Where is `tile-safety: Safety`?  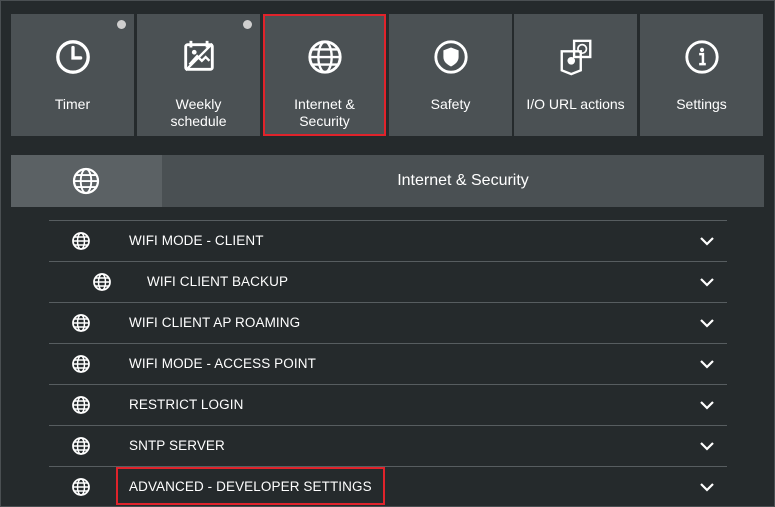 tile-safety: Safety is located at coordinates (450, 75).